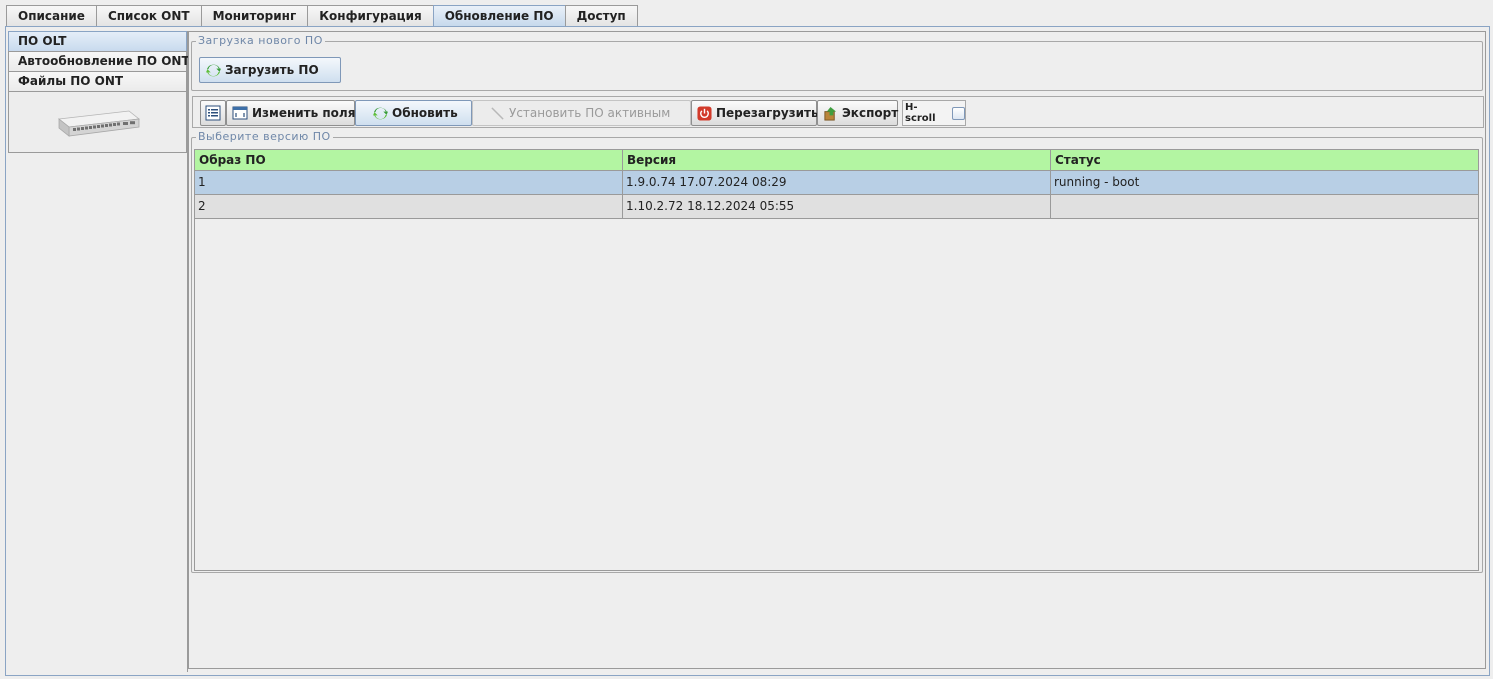 The height and width of the screenshot is (679, 1493). Describe the element at coordinates (304, 113) in the screenshot. I see `edit-fields-label: Изменить поля` at that location.